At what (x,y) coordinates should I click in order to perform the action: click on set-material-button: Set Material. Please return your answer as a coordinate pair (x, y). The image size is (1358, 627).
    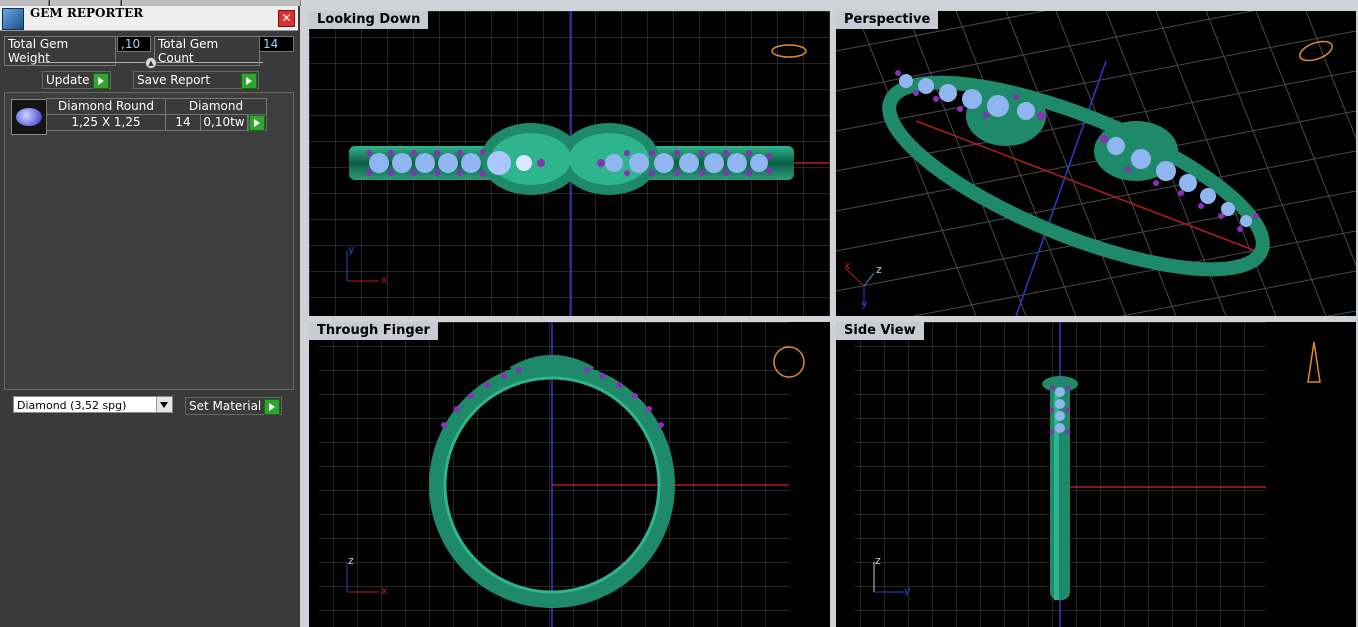
    Looking at the image, I should click on (233, 406).